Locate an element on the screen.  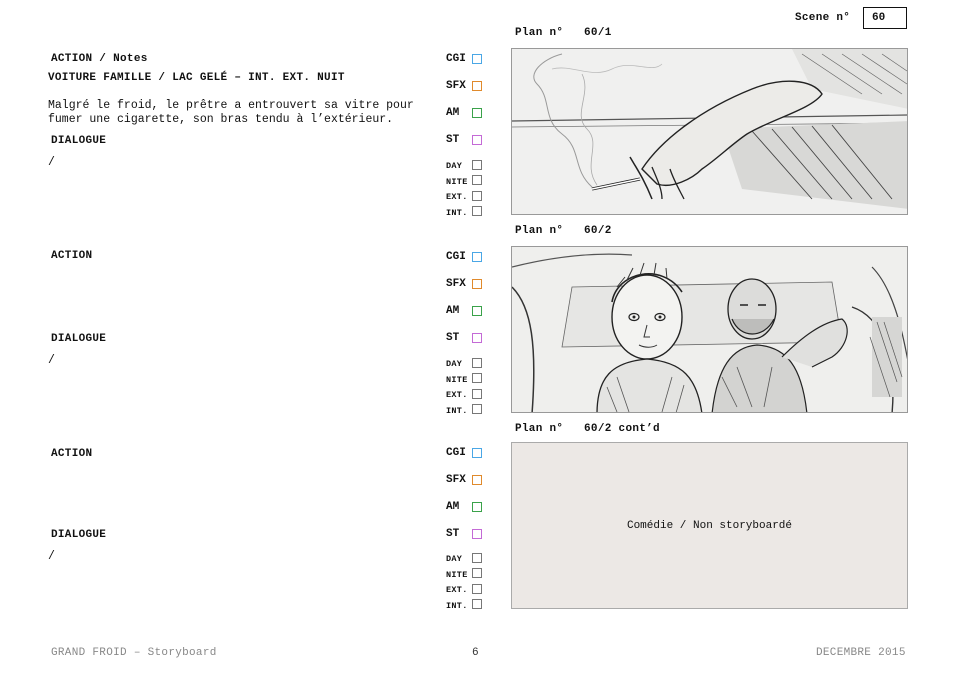
plan-number-1: 60/1 is located at coordinates (598, 33).